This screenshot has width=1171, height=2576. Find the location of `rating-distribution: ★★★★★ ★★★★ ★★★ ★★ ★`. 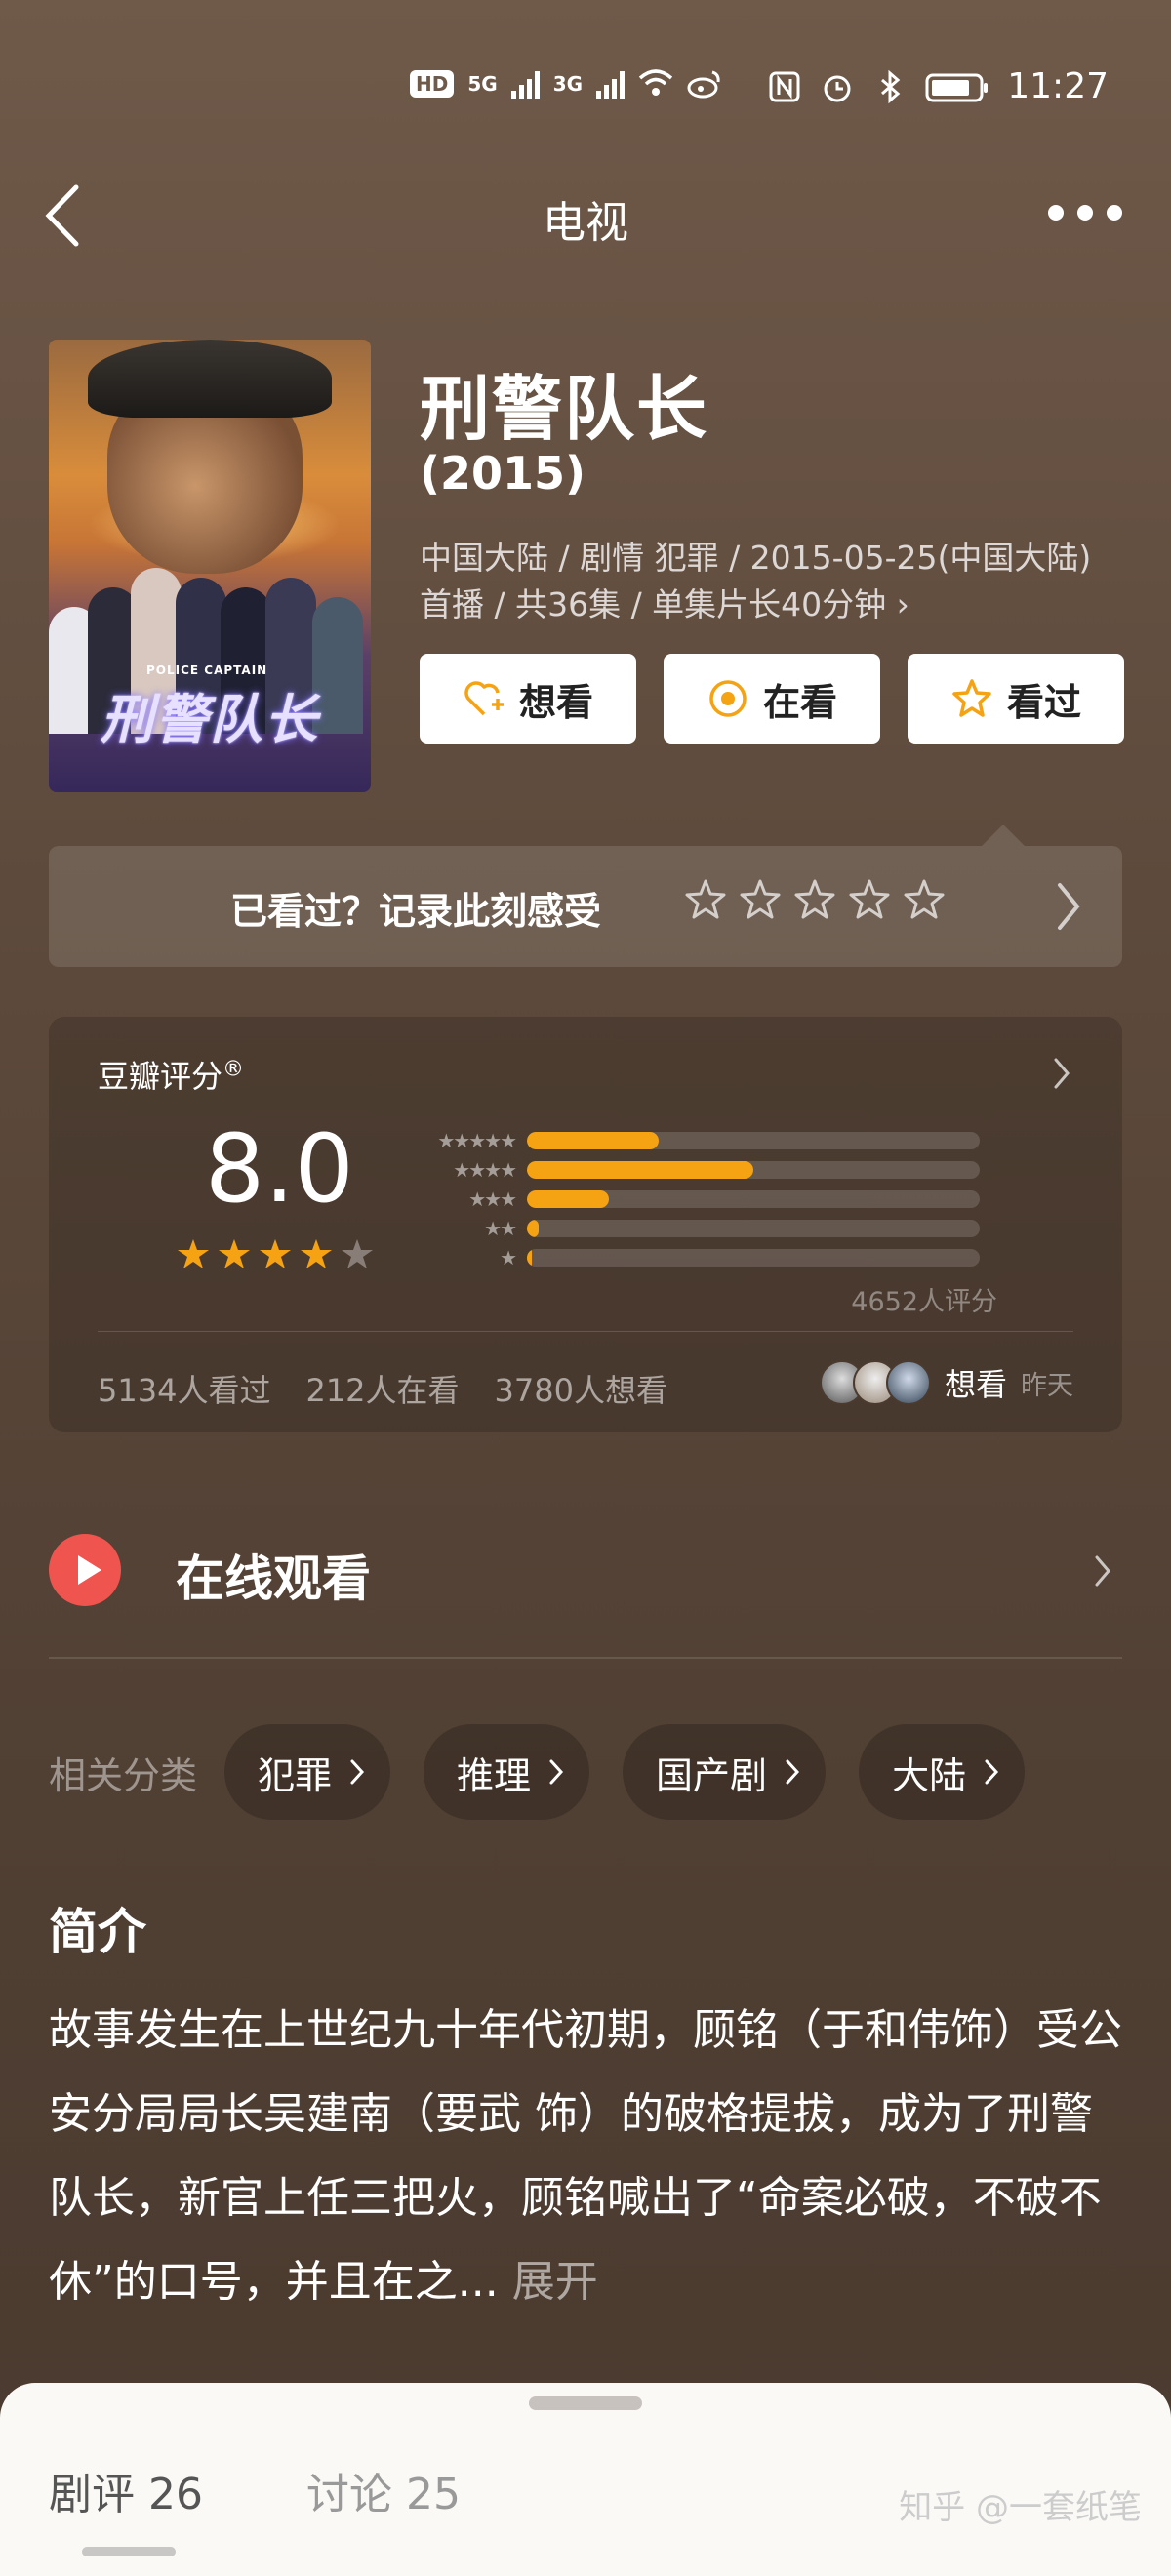

rating-distribution: ★★★★★ ★★★★ ★★★ ★★ ★ is located at coordinates (702, 1199).